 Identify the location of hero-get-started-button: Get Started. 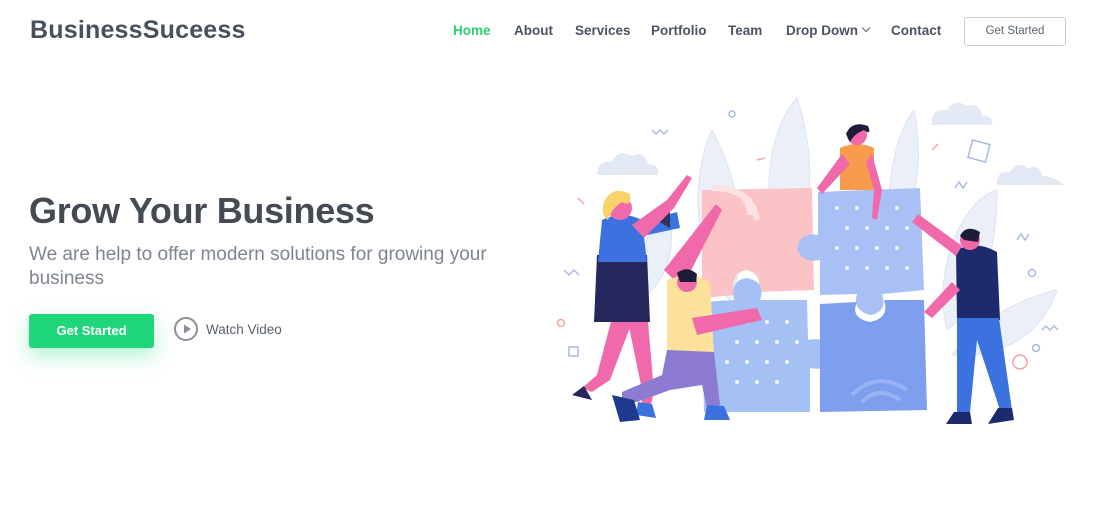
(91, 331).